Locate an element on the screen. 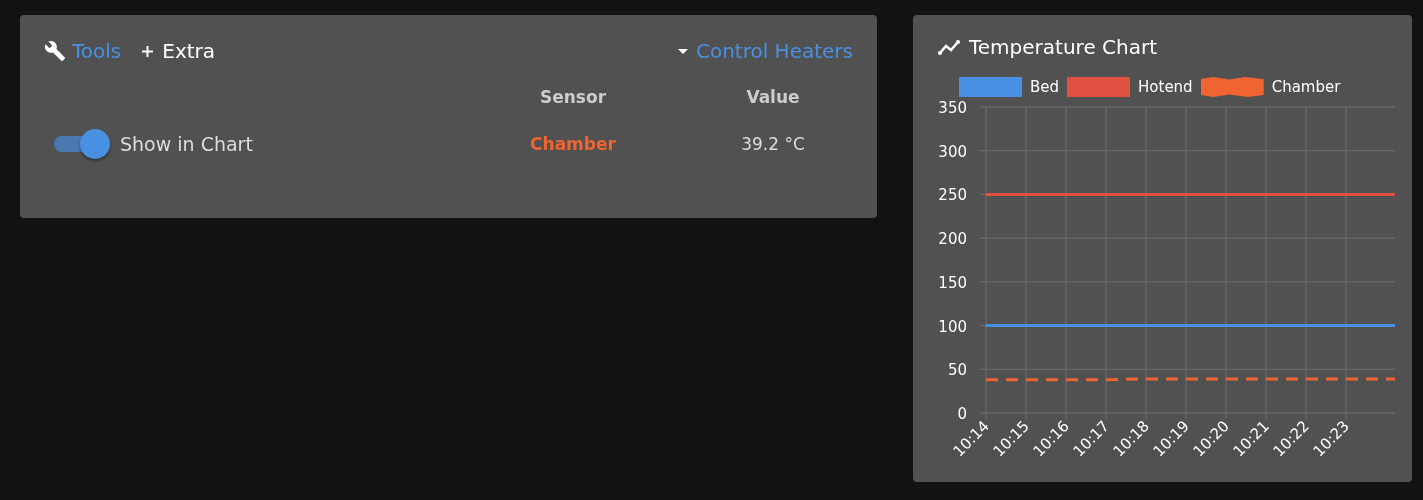 The image size is (1423, 500). y-tick-label: 100 is located at coordinates (952, 326).